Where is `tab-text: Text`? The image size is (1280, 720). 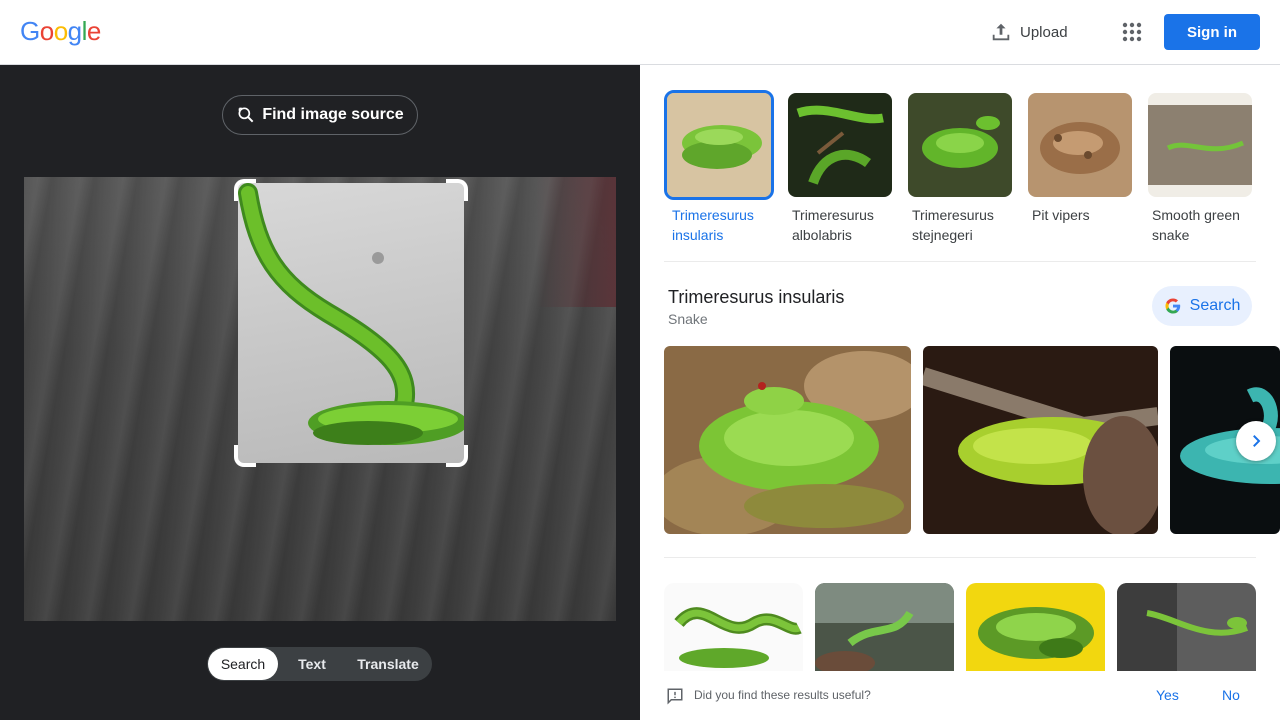 tab-text: Text is located at coordinates (312, 664).